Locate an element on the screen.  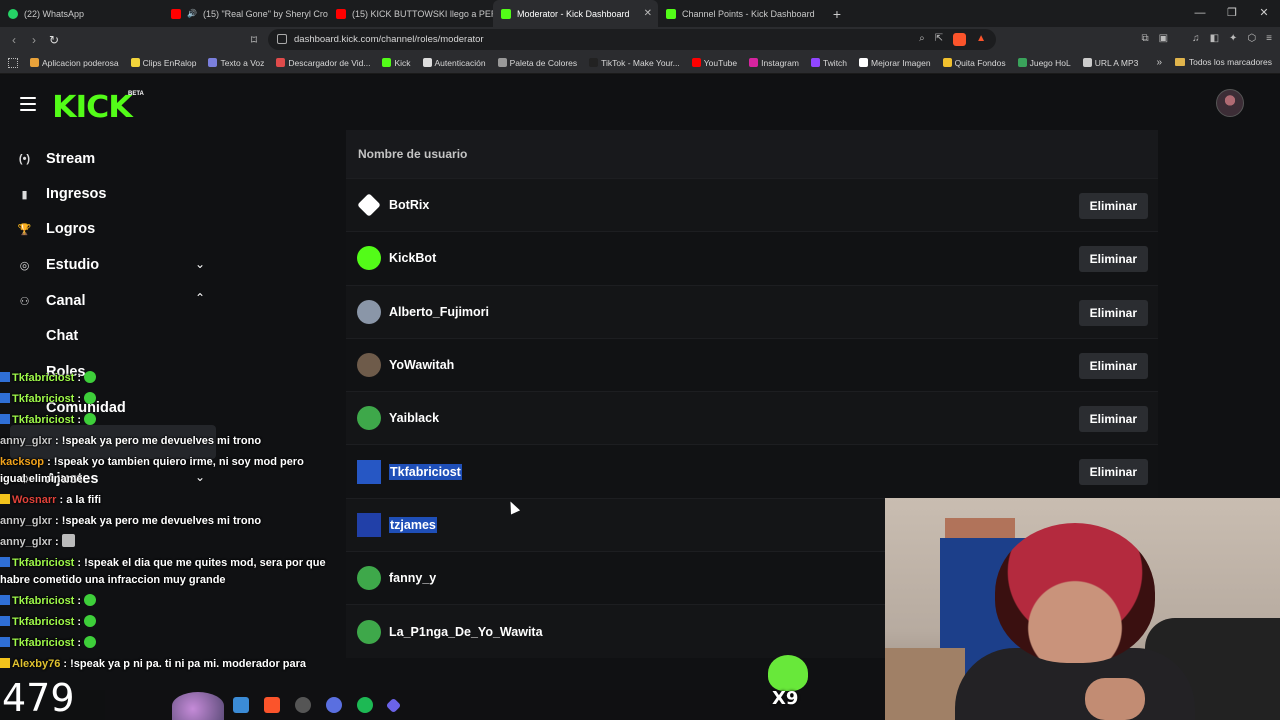
bookmark-item: URL A MP3 is located at coordinates (1110, 63).